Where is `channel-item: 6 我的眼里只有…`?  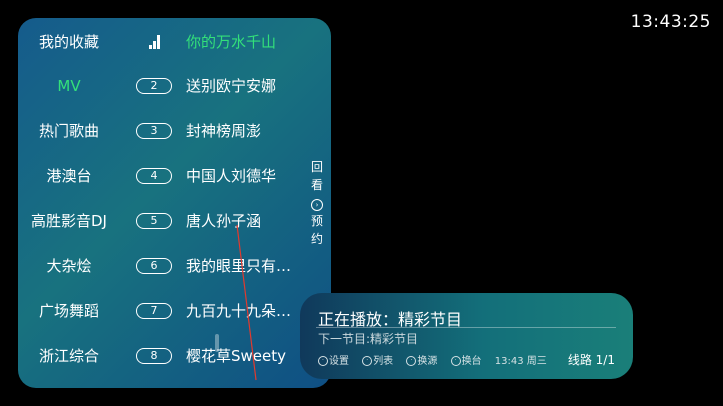 channel-item: 6 我的眼里只有… is located at coordinates (223, 266).